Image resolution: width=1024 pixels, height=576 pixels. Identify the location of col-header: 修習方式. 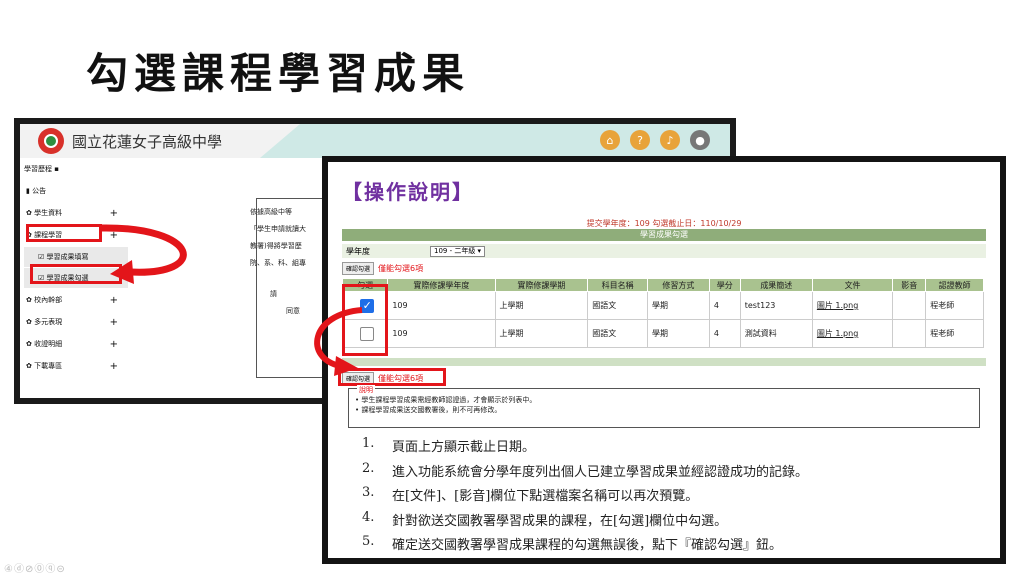
(678, 285).